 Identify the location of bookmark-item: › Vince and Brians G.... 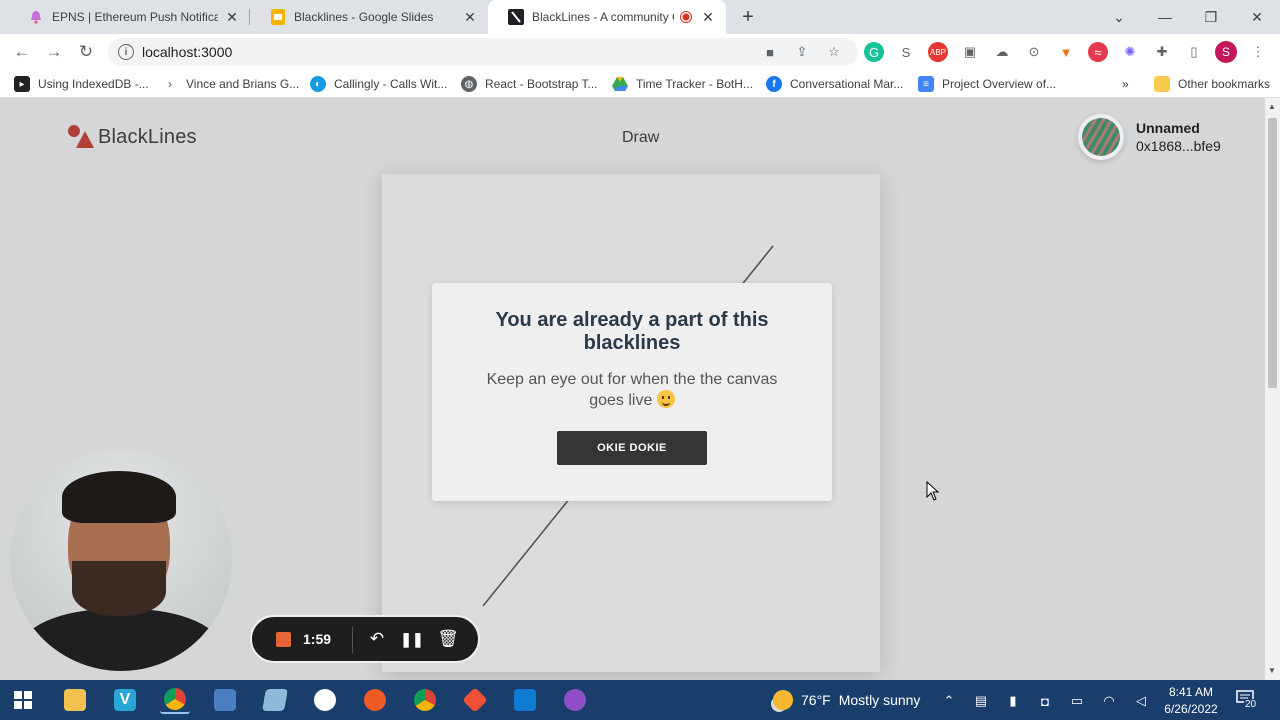
(230, 84).